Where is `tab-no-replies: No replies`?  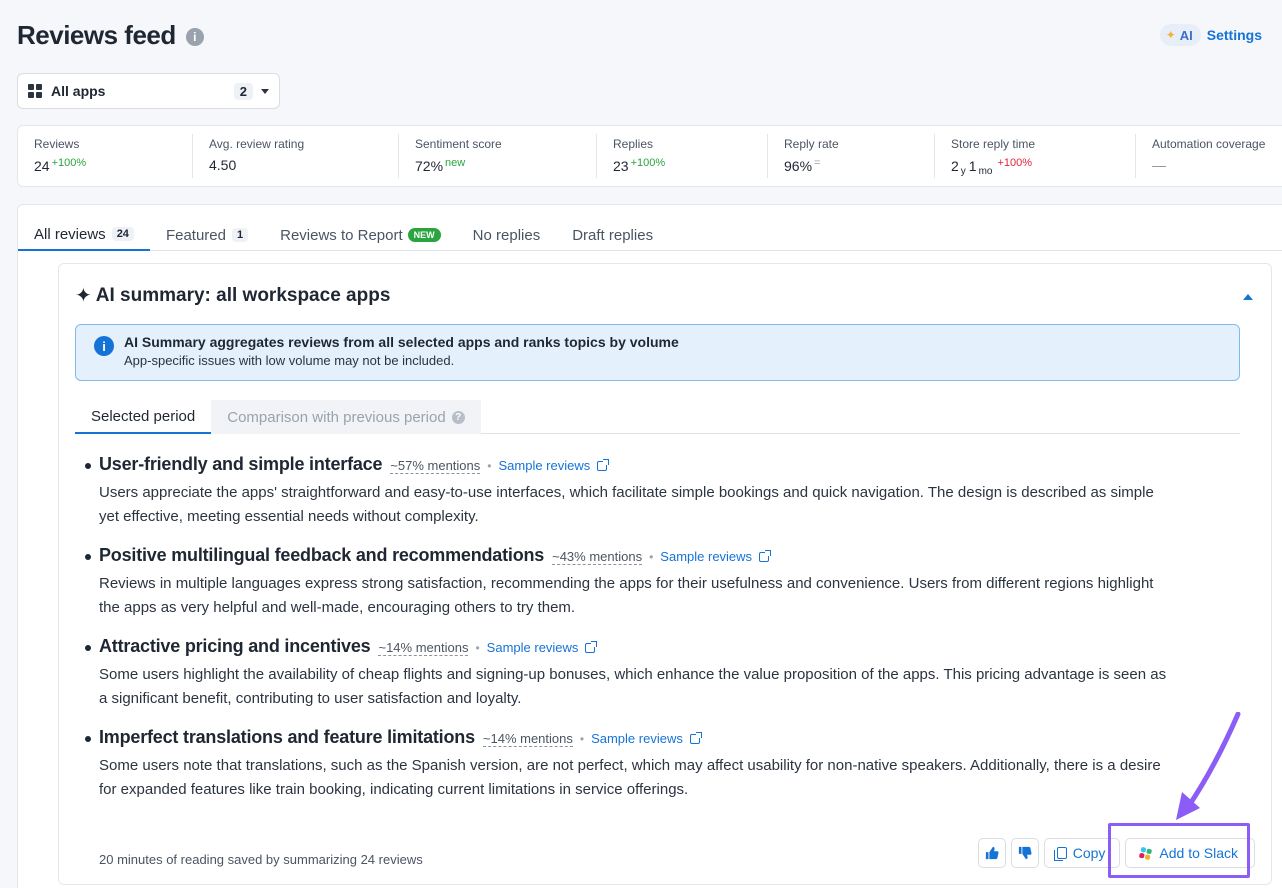
tab-no-replies: No replies is located at coordinates (507, 235).